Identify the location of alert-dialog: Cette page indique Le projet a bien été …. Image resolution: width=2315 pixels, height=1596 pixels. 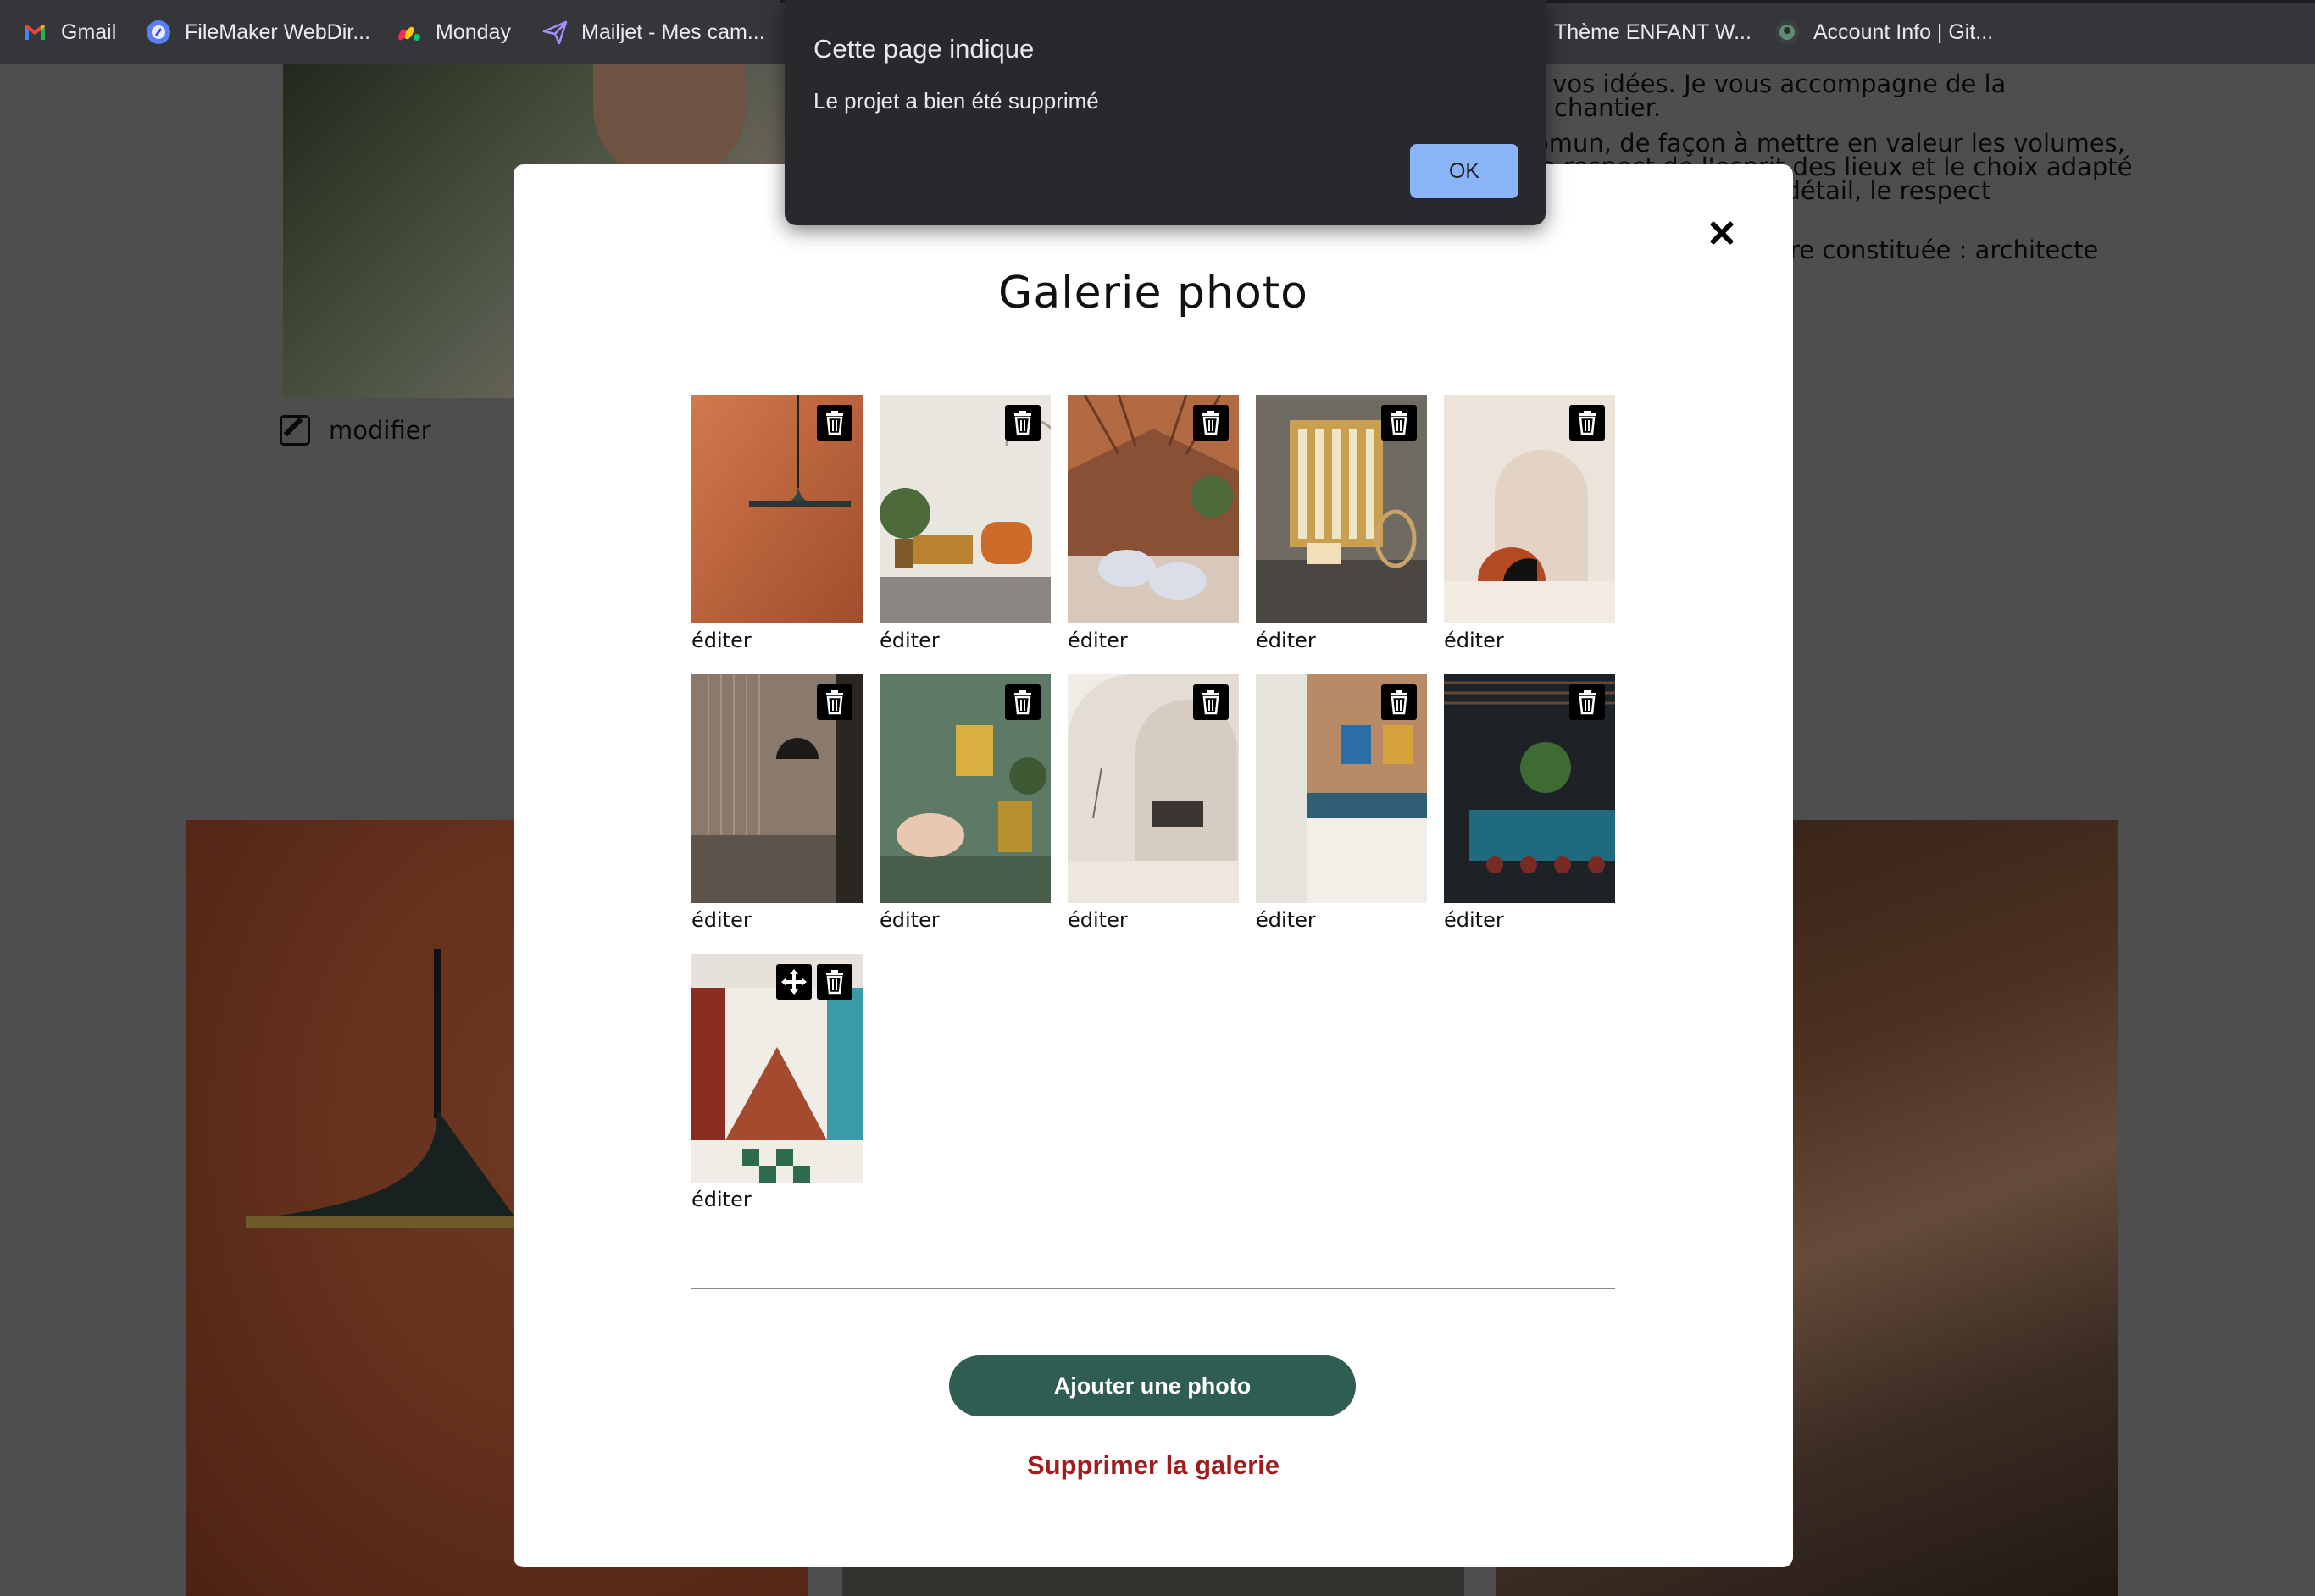
(1165, 112).